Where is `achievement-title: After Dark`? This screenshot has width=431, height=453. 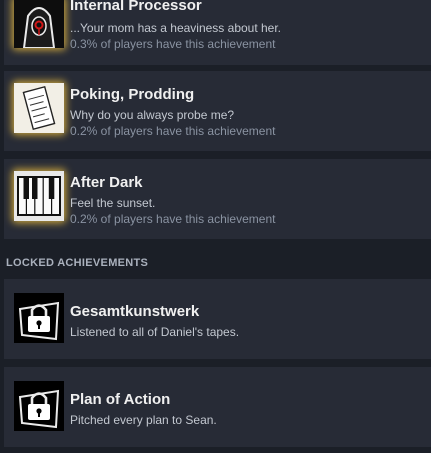 achievement-title: After Dark is located at coordinates (106, 182).